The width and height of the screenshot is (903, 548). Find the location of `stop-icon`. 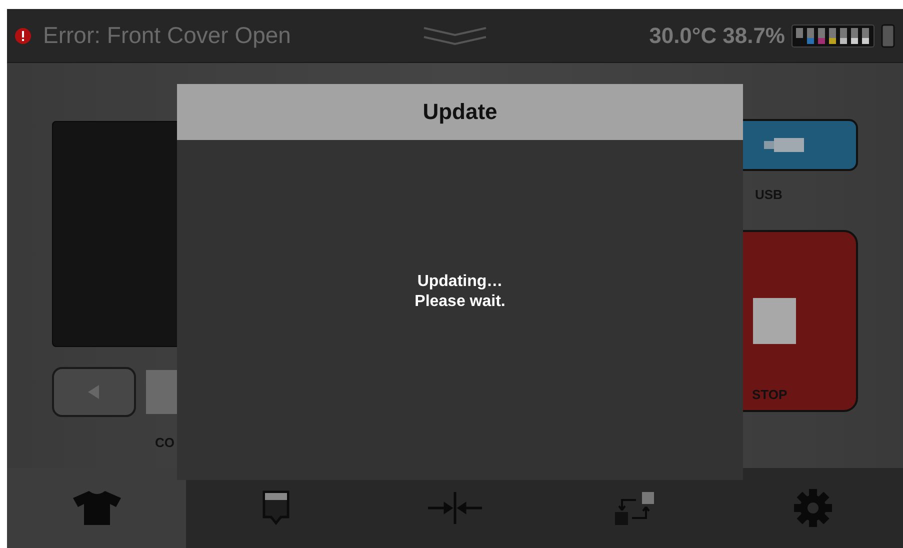

stop-icon is located at coordinates (774, 321).